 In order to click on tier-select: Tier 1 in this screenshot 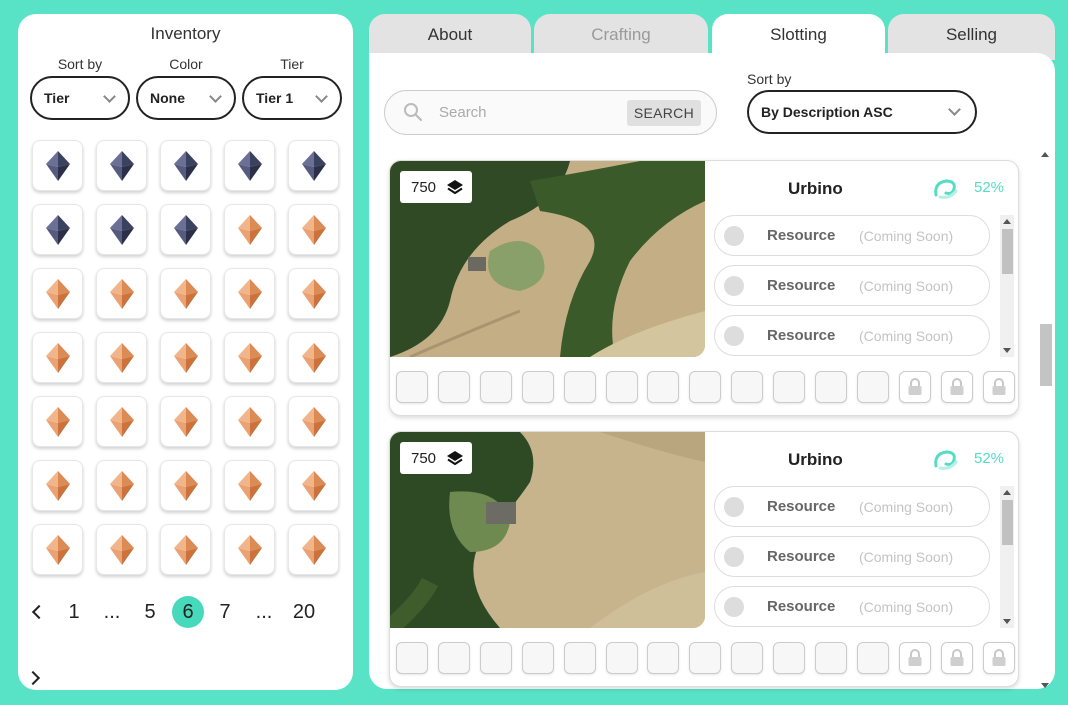, I will do `click(292, 98)`.